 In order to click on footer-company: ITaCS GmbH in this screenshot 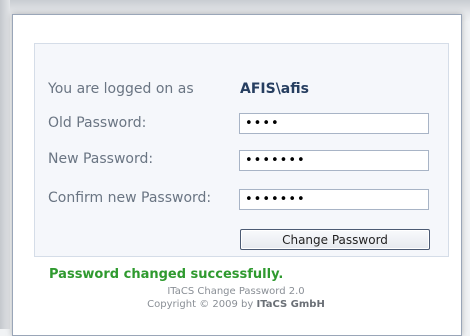, I will do `click(290, 304)`.